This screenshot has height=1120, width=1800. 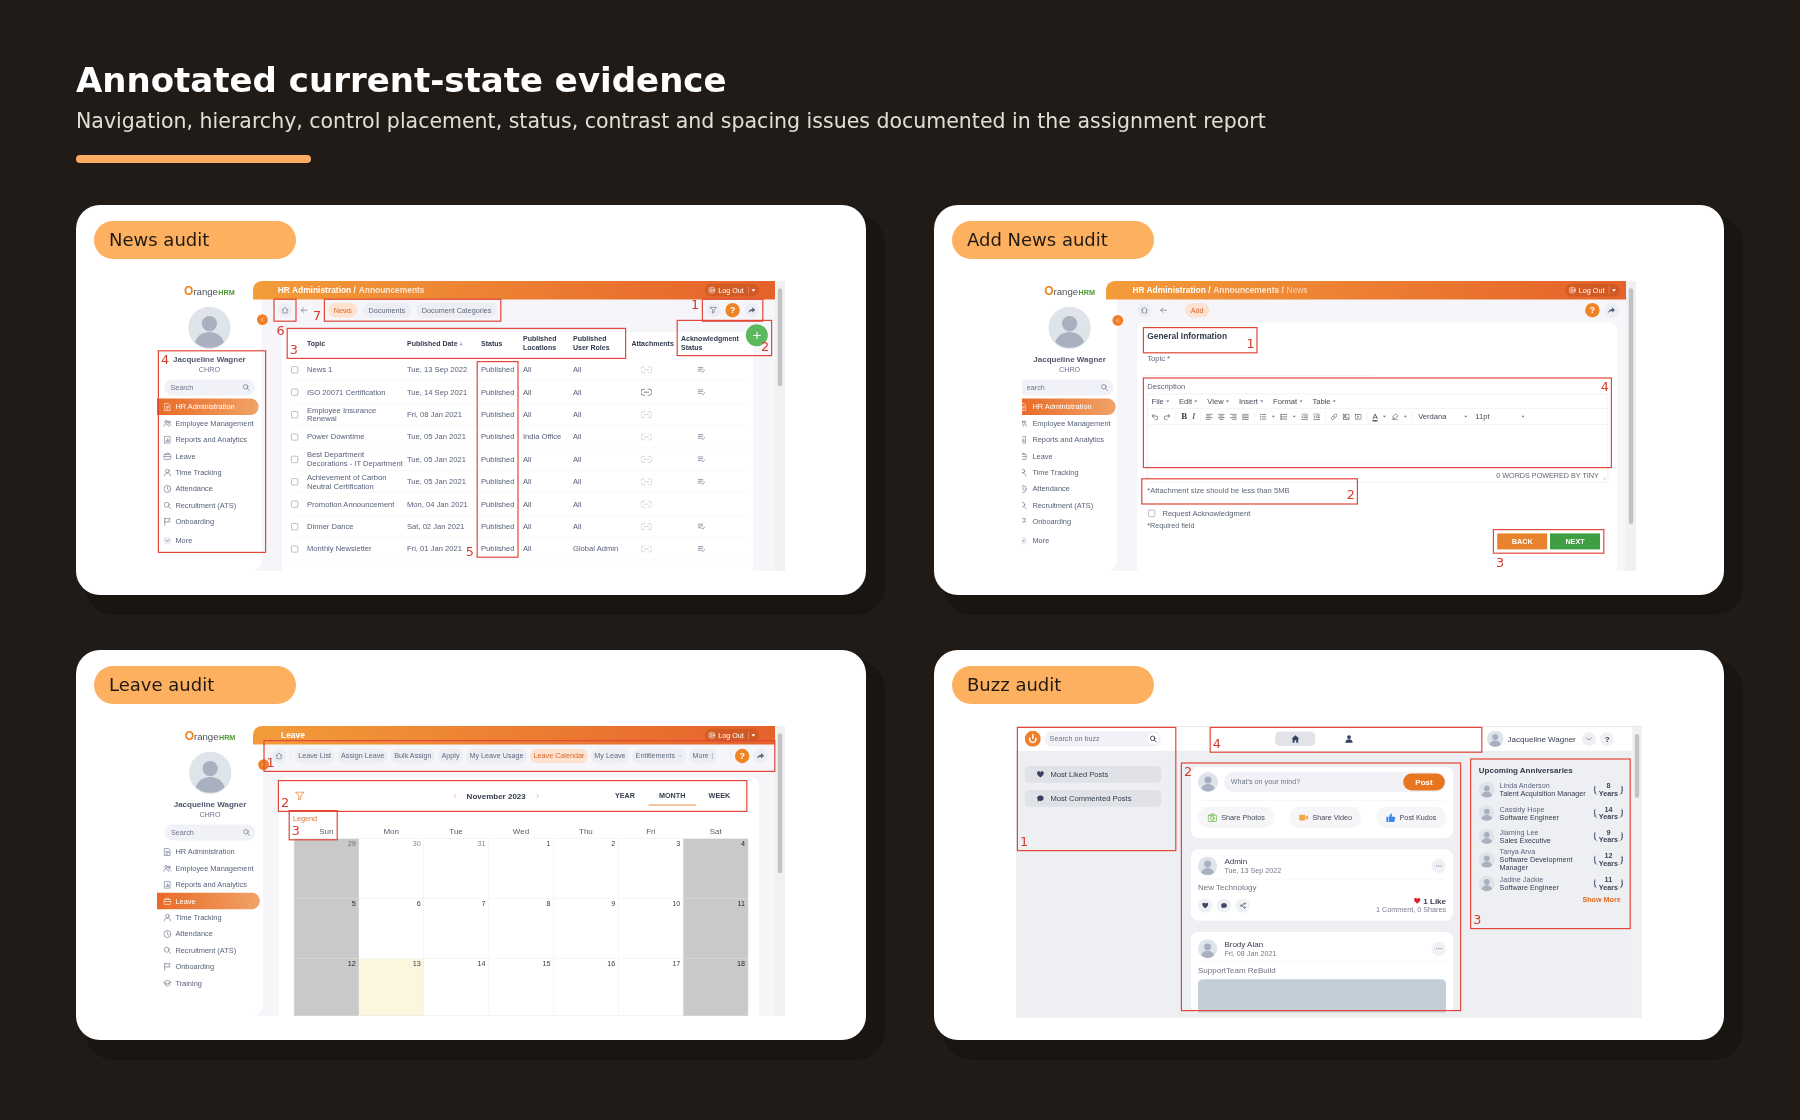 I want to click on section-title: General Information, so click(x=1187, y=336).